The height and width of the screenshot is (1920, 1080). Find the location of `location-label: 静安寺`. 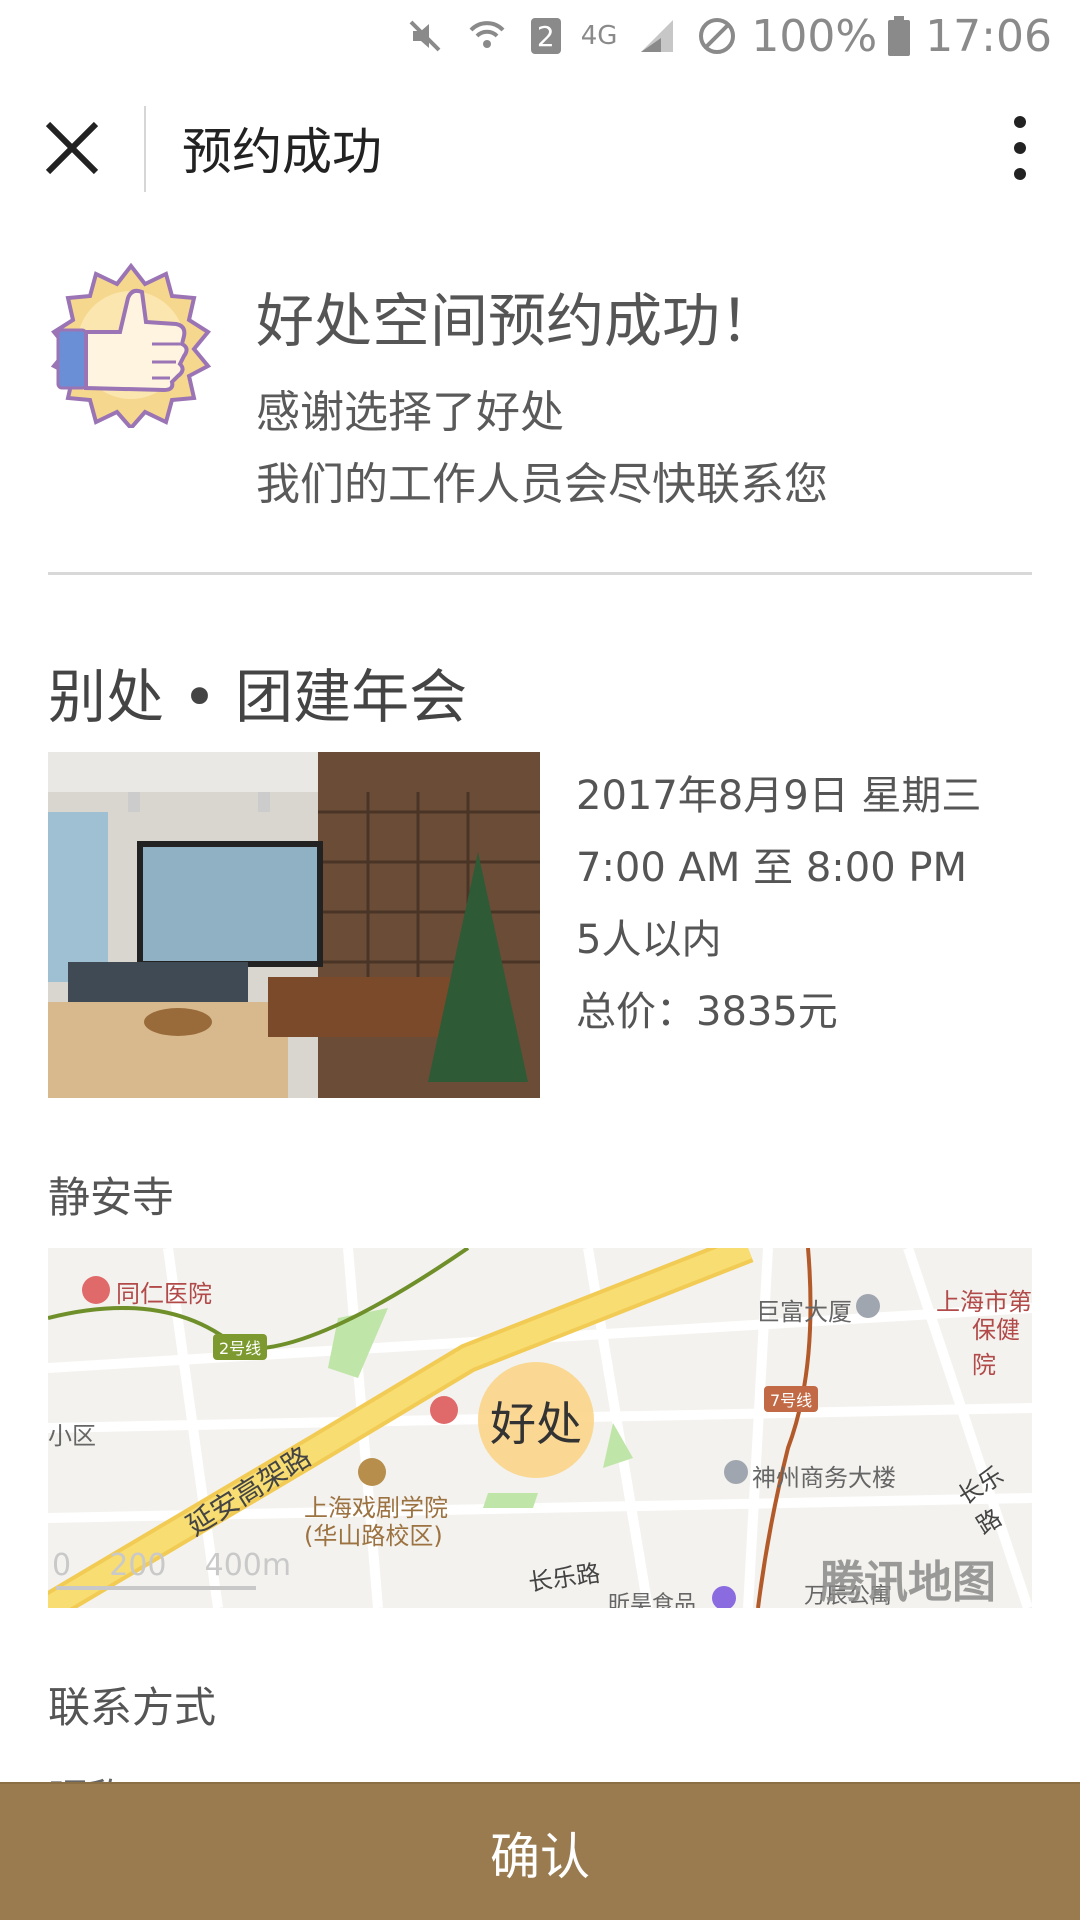

location-label: 静安寺 is located at coordinates (111, 1197).